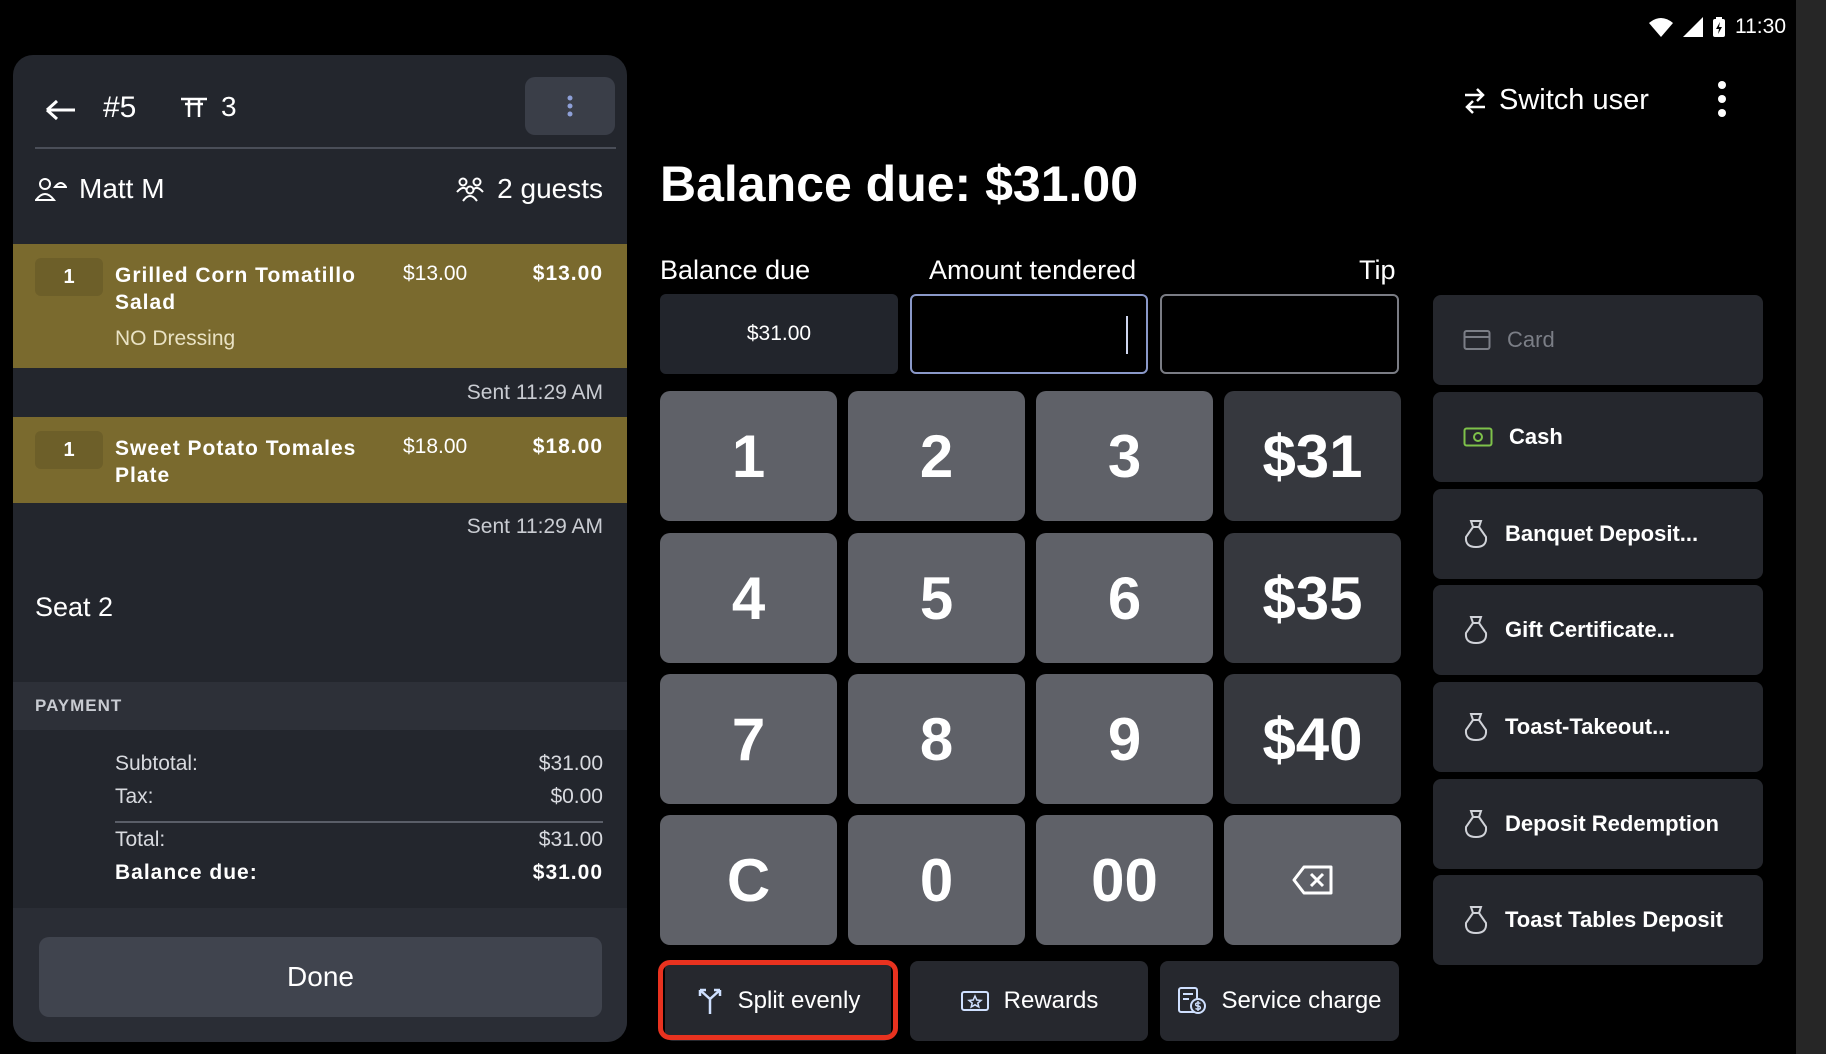 The height and width of the screenshot is (1054, 1826). What do you see at coordinates (175, 338) in the screenshot?
I see `item-modifier: NO Dressing` at bounding box center [175, 338].